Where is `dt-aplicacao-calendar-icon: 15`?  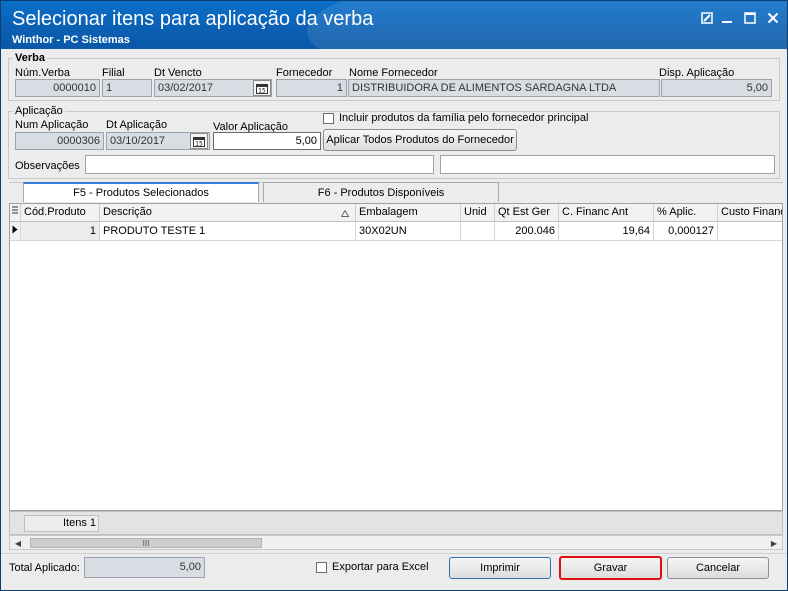
dt-aplicacao-calendar-icon: 15 is located at coordinates (199, 141).